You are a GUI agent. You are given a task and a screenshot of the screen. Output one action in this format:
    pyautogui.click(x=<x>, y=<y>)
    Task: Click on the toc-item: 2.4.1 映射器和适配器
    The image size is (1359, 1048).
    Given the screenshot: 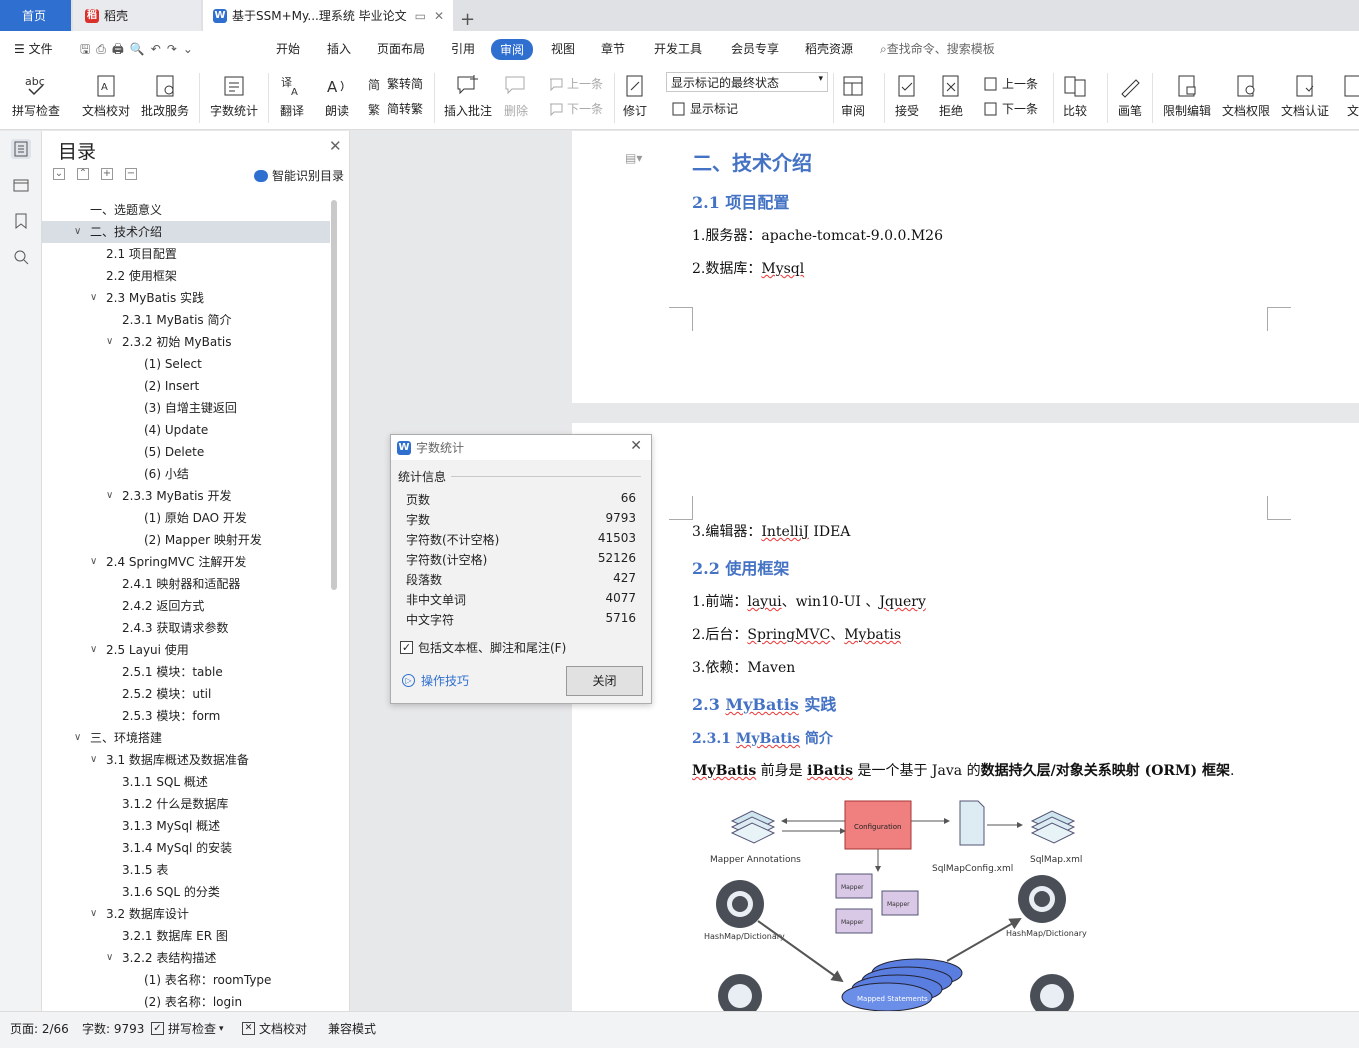 What is the action you would take?
    pyautogui.click(x=186, y=584)
    